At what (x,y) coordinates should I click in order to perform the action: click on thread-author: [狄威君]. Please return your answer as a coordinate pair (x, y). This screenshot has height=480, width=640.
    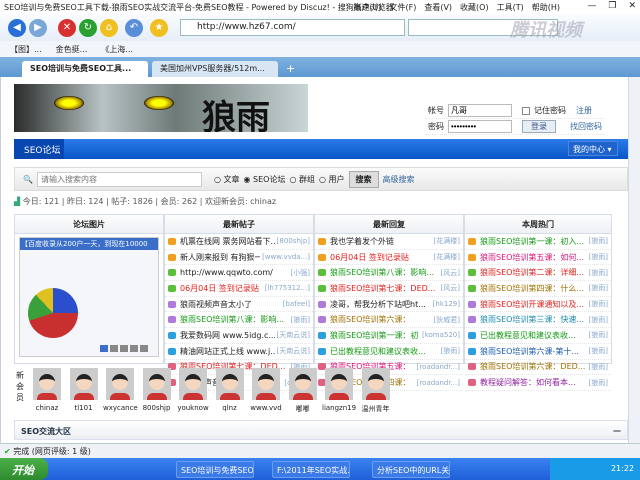
    Looking at the image, I should click on (447, 320).